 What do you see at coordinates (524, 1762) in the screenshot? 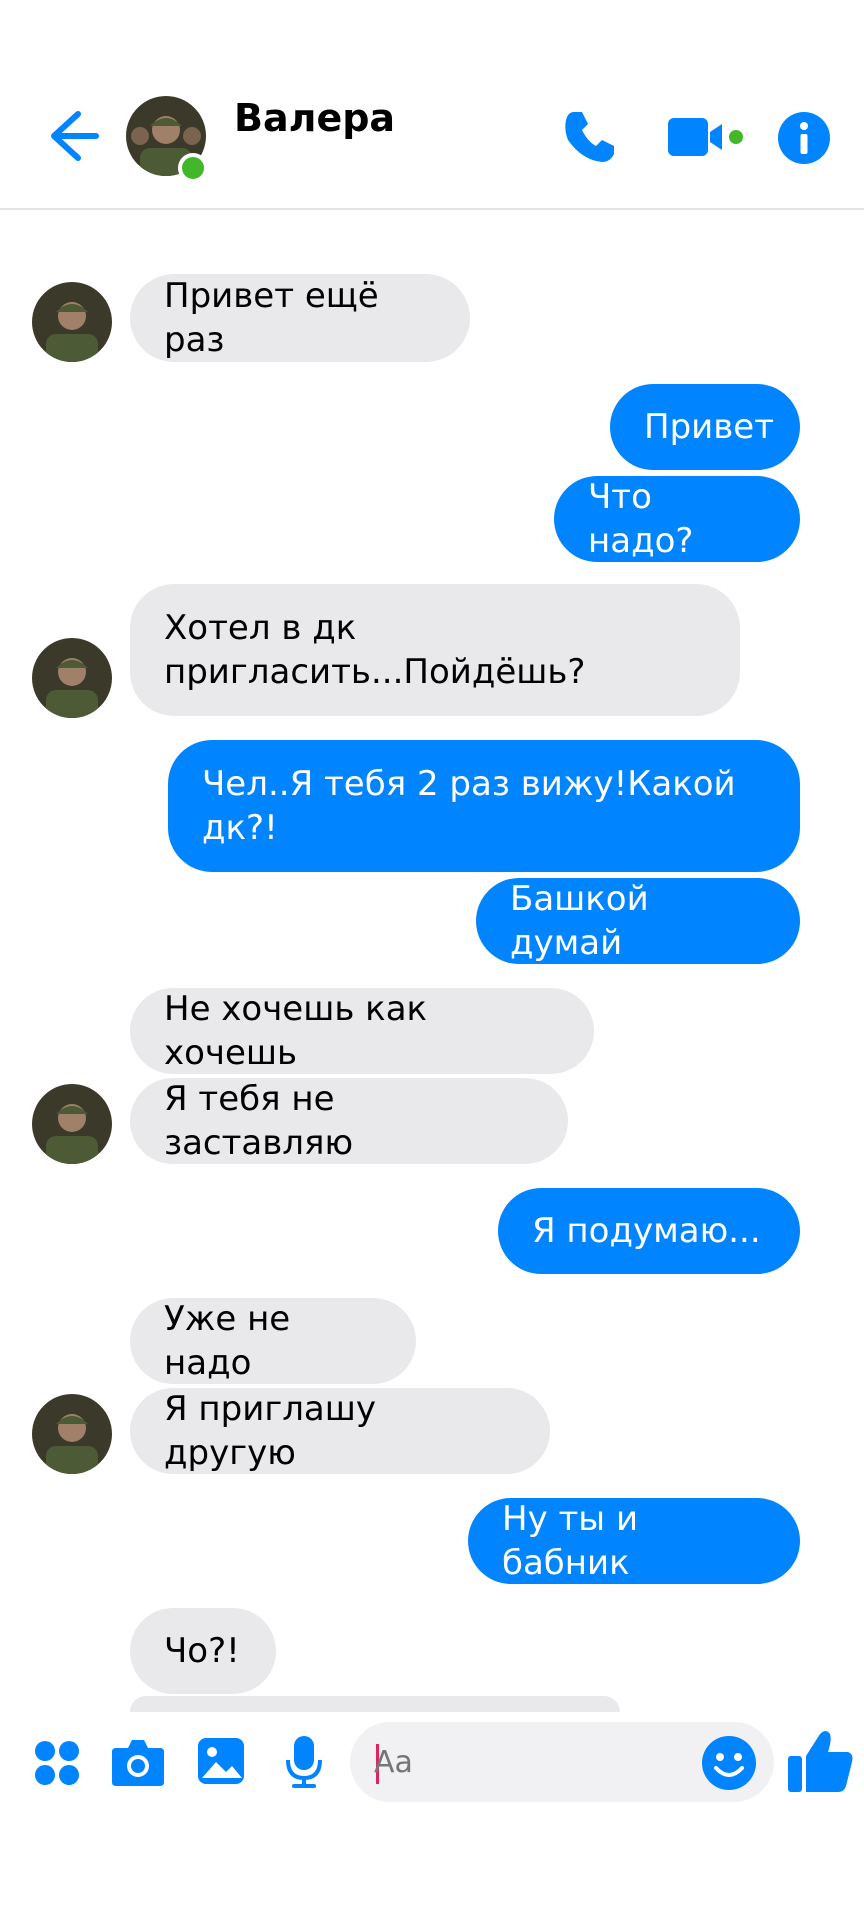
I see `message-input` at bounding box center [524, 1762].